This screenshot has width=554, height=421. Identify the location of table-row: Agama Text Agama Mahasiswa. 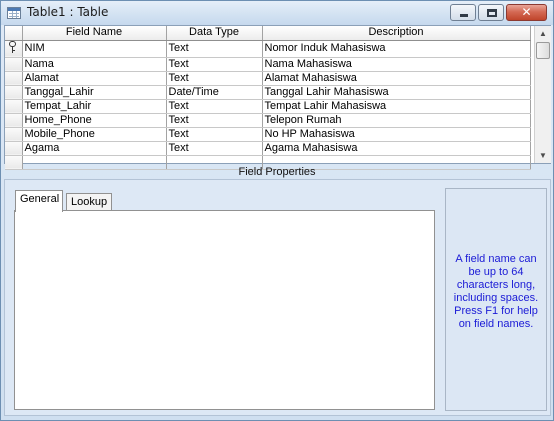
(268, 148).